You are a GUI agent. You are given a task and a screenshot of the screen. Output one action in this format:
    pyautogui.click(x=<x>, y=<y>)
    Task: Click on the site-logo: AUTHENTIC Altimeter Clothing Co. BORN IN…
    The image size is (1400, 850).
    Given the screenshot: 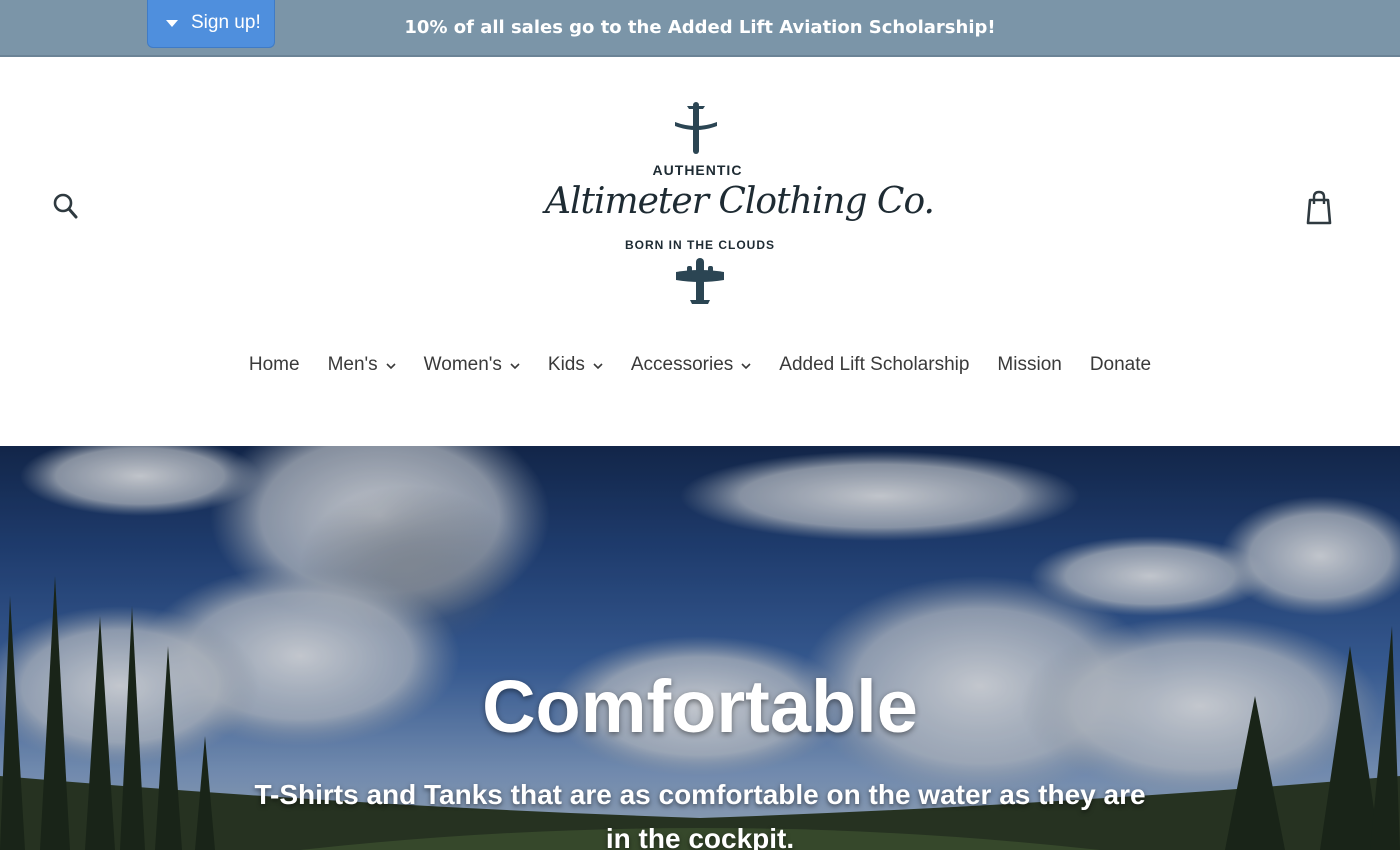 What is the action you would take?
    pyautogui.click(x=740, y=205)
    